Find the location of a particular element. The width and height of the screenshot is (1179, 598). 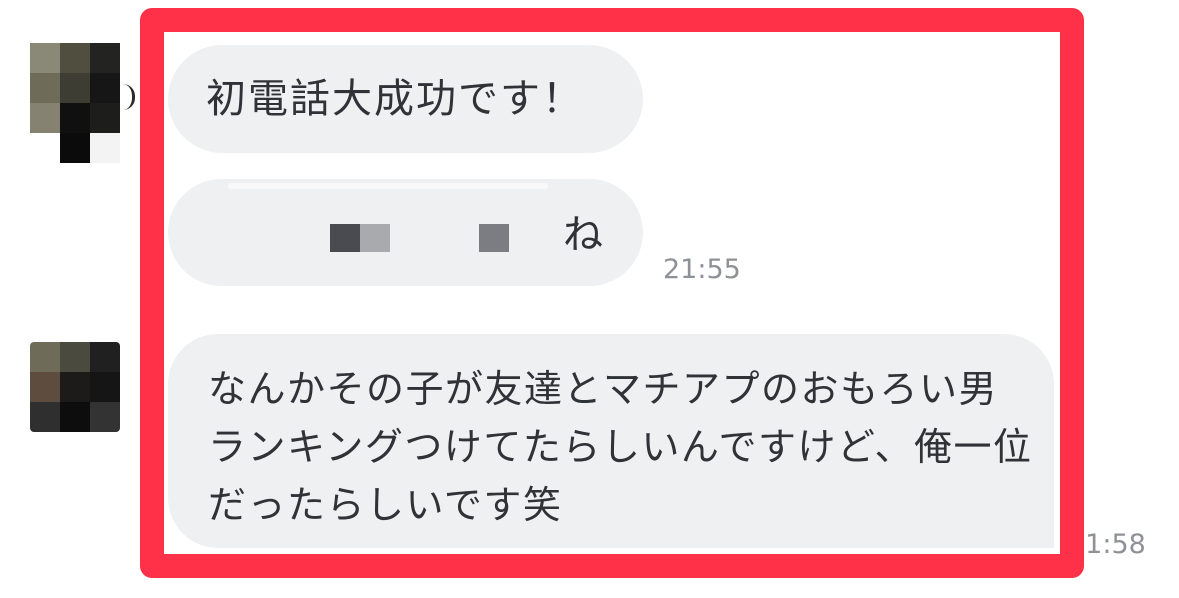

message-bubble: ね is located at coordinates (405, 232).